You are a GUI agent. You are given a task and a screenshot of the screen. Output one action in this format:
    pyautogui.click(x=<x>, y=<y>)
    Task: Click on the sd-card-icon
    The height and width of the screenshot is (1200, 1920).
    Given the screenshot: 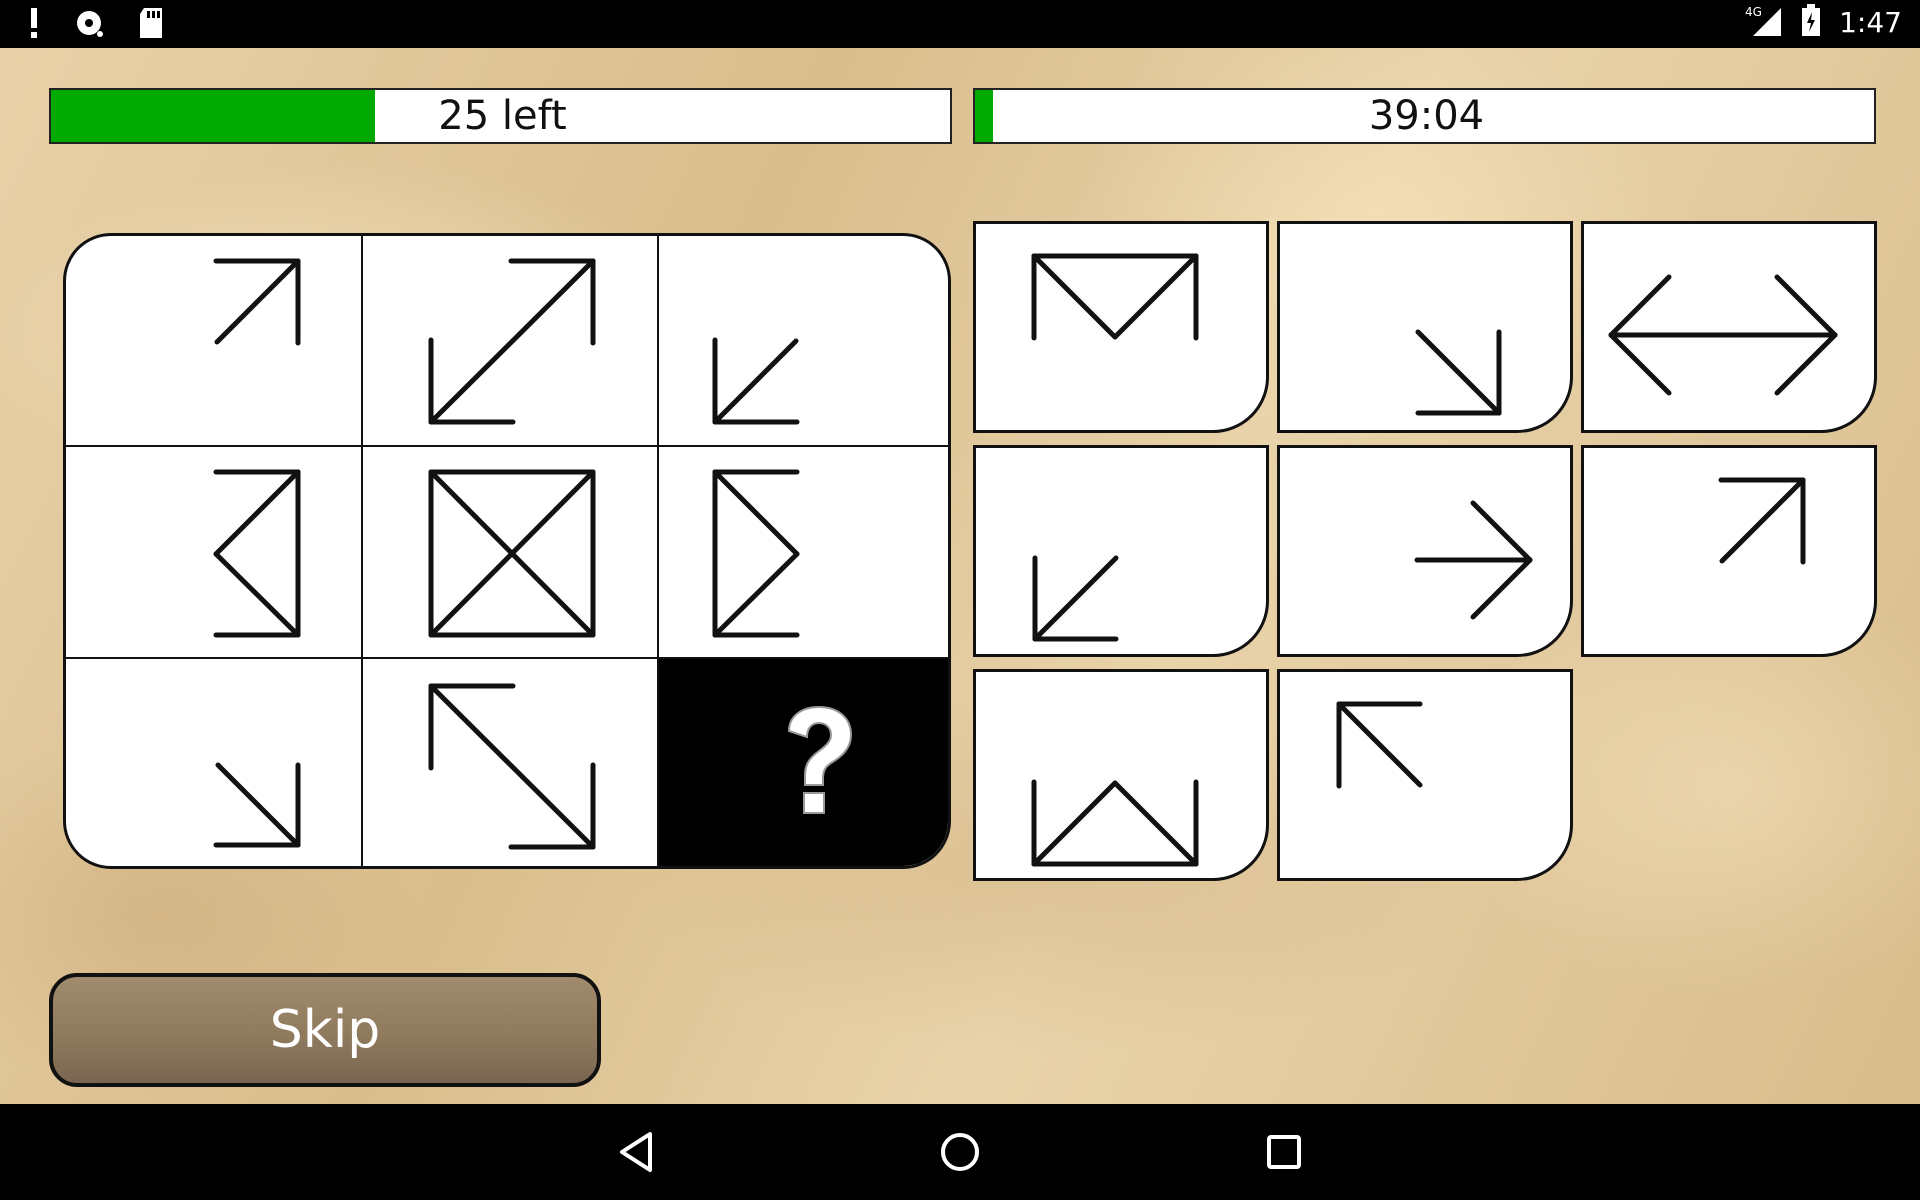 What is the action you would take?
    pyautogui.click(x=151, y=25)
    